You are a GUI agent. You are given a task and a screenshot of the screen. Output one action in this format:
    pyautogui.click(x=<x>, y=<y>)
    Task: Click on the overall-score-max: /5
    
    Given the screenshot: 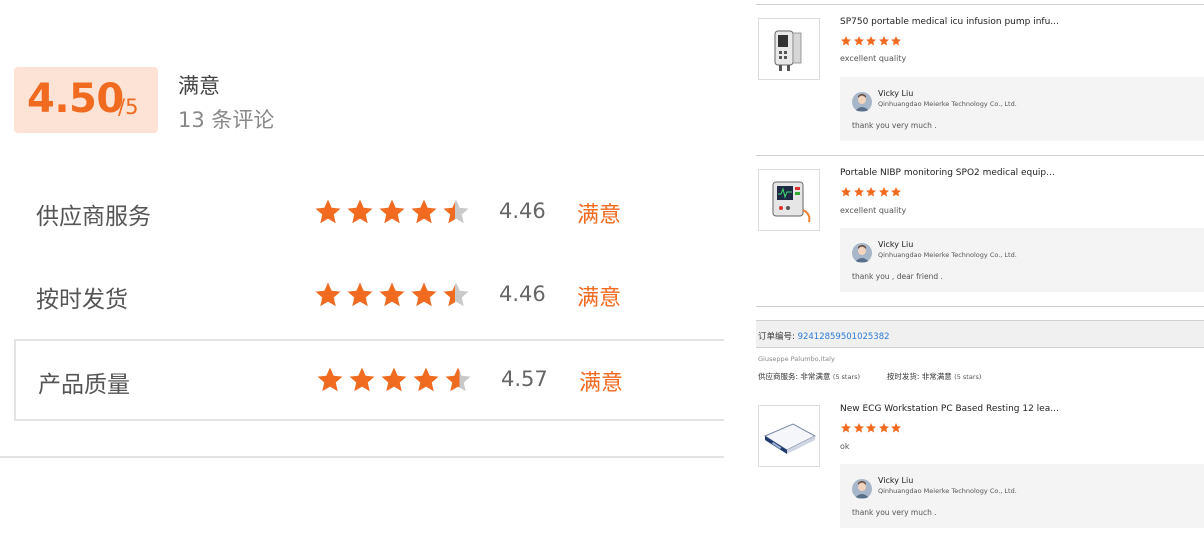 What is the action you would take?
    pyautogui.click(x=128, y=107)
    